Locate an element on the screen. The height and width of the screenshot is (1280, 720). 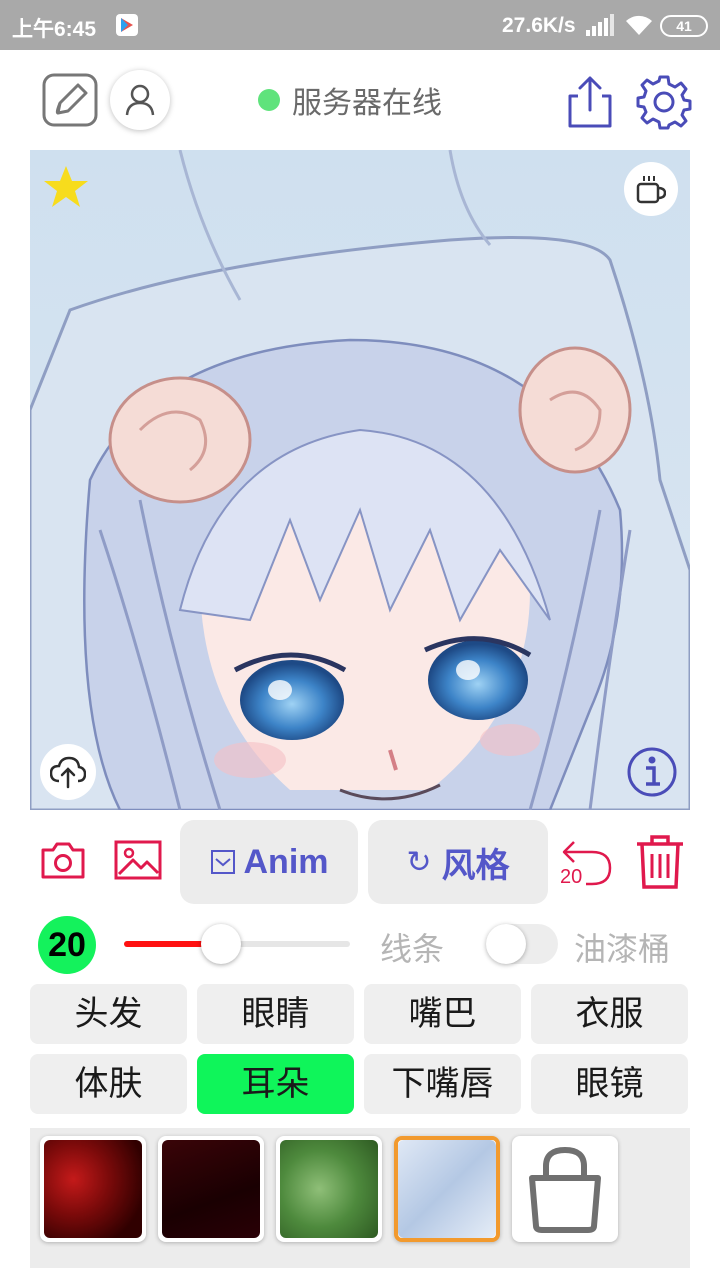
play-store-icon is located at coordinates (127, 25).